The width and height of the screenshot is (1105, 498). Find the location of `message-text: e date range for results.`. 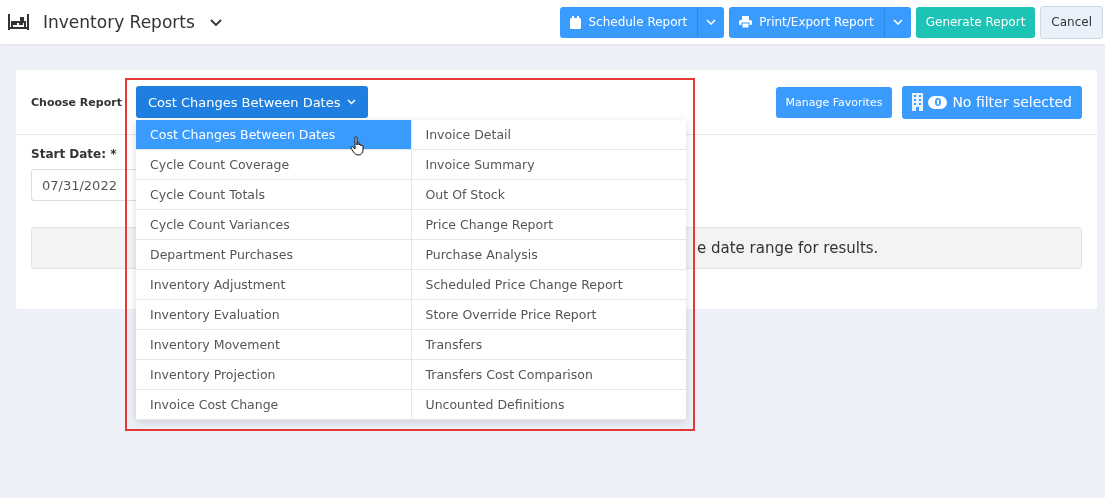

message-text: e date range for results. is located at coordinates (788, 248).